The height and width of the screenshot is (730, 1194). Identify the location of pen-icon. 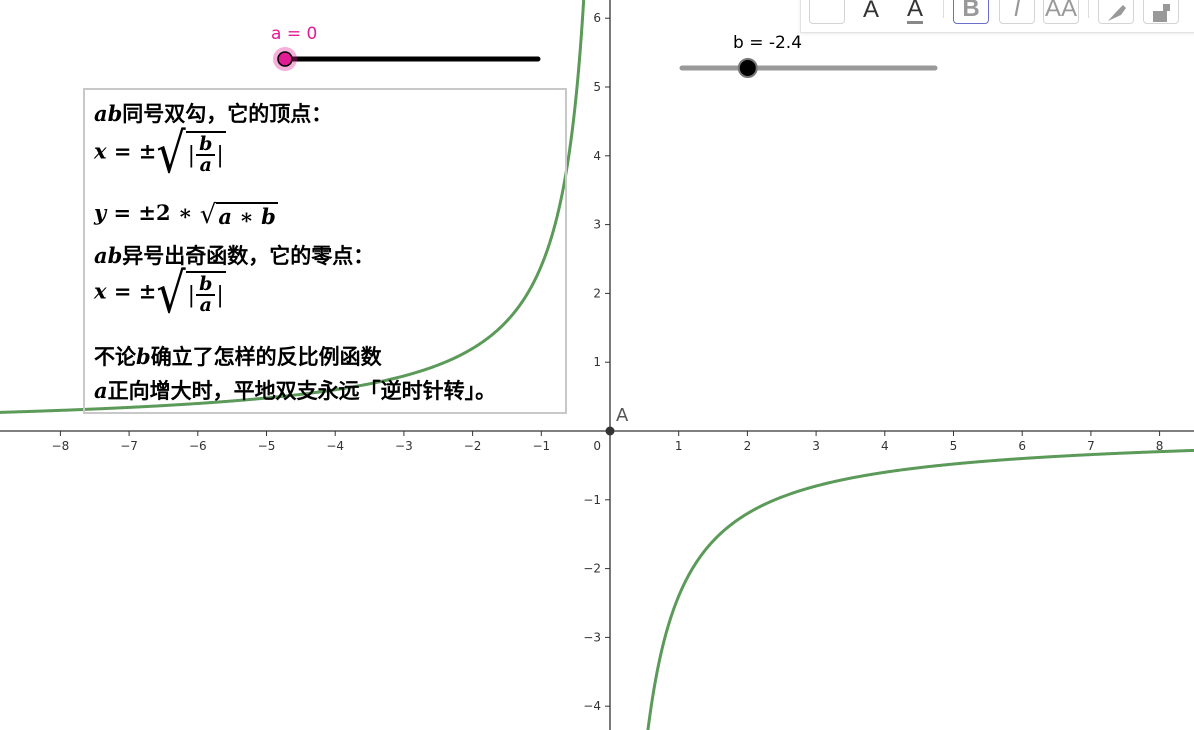
(1117, 13).